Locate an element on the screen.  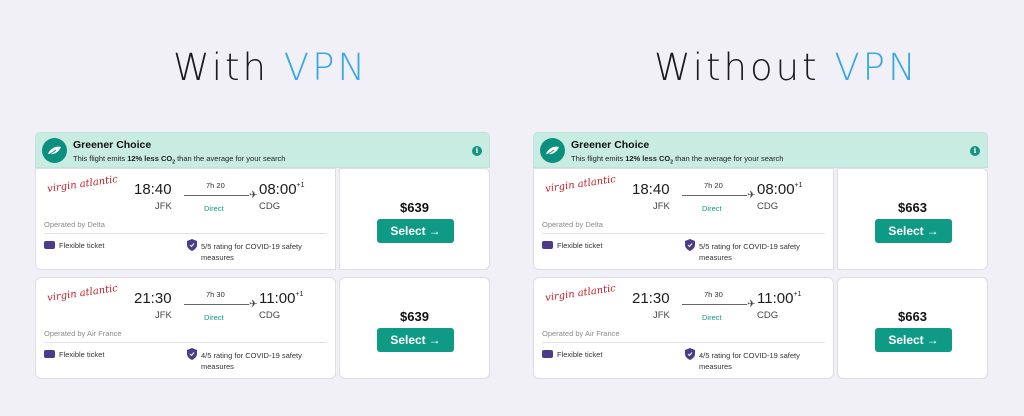
panel-title-prefix: Without is located at coordinates (744, 67).